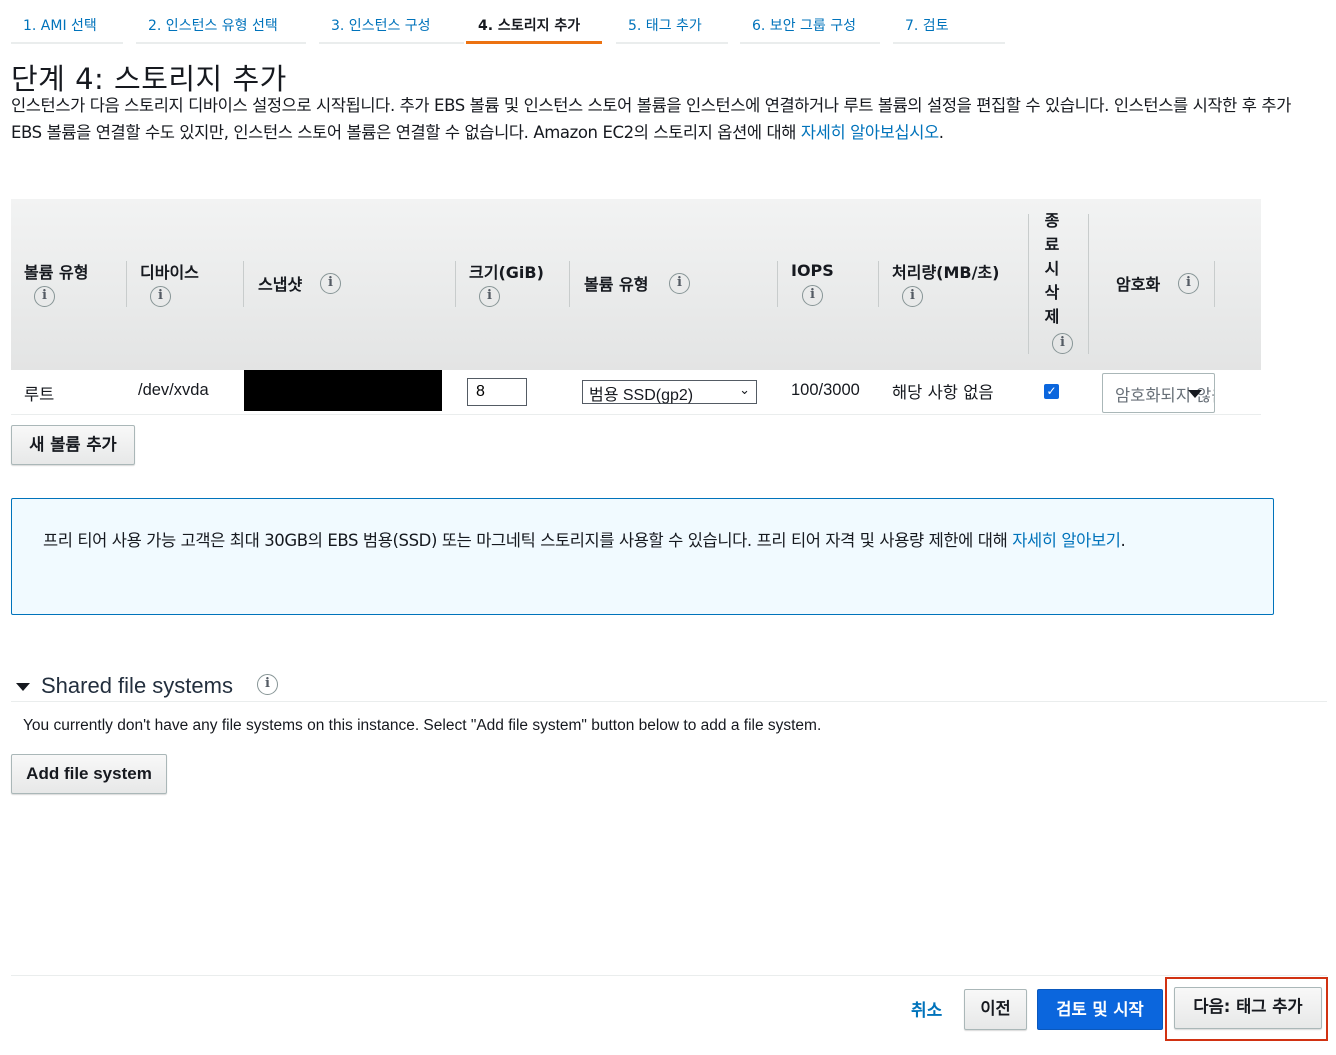 The height and width of the screenshot is (1055, 1336). What do you see at coordinates (616, 284) in the screenshot?
I see `header-ebs-type-label: 볼륨 유형` at bounding box center [616, 284].